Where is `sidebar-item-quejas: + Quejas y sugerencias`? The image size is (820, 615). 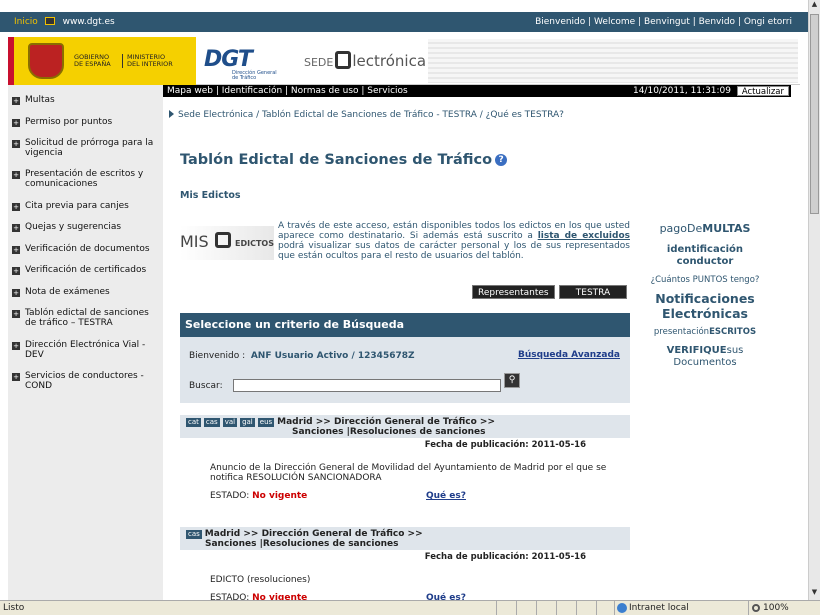 sidebar-item-quejas: + Quejas y sugerencias is located at coordinates (87, 227).